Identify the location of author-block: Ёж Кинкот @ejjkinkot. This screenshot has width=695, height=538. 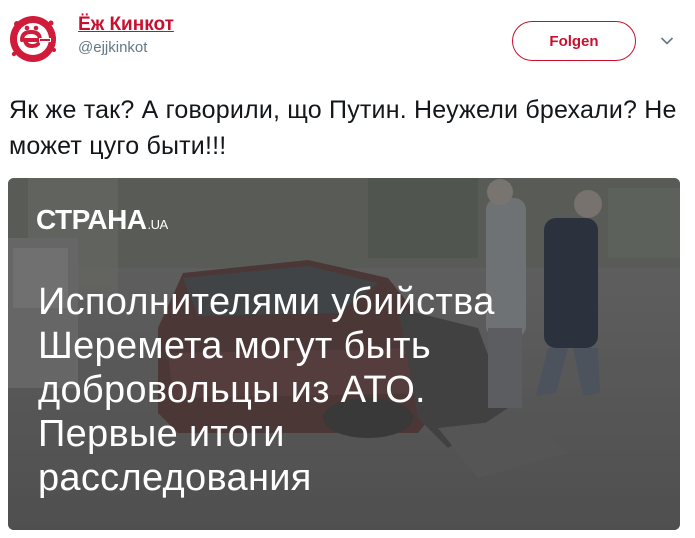
(126, 35).